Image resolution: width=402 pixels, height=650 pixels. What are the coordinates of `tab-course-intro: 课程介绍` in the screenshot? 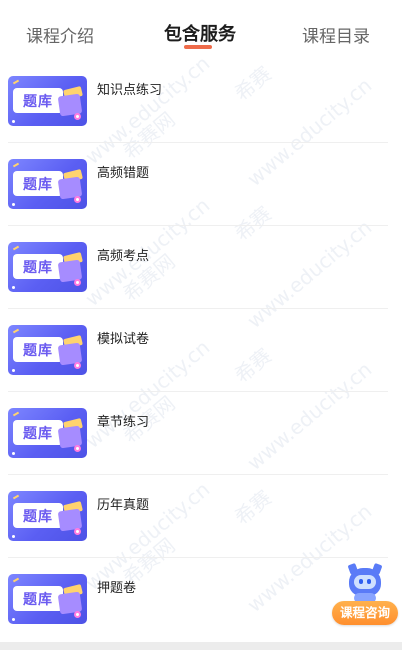 It's located at (60, 34).